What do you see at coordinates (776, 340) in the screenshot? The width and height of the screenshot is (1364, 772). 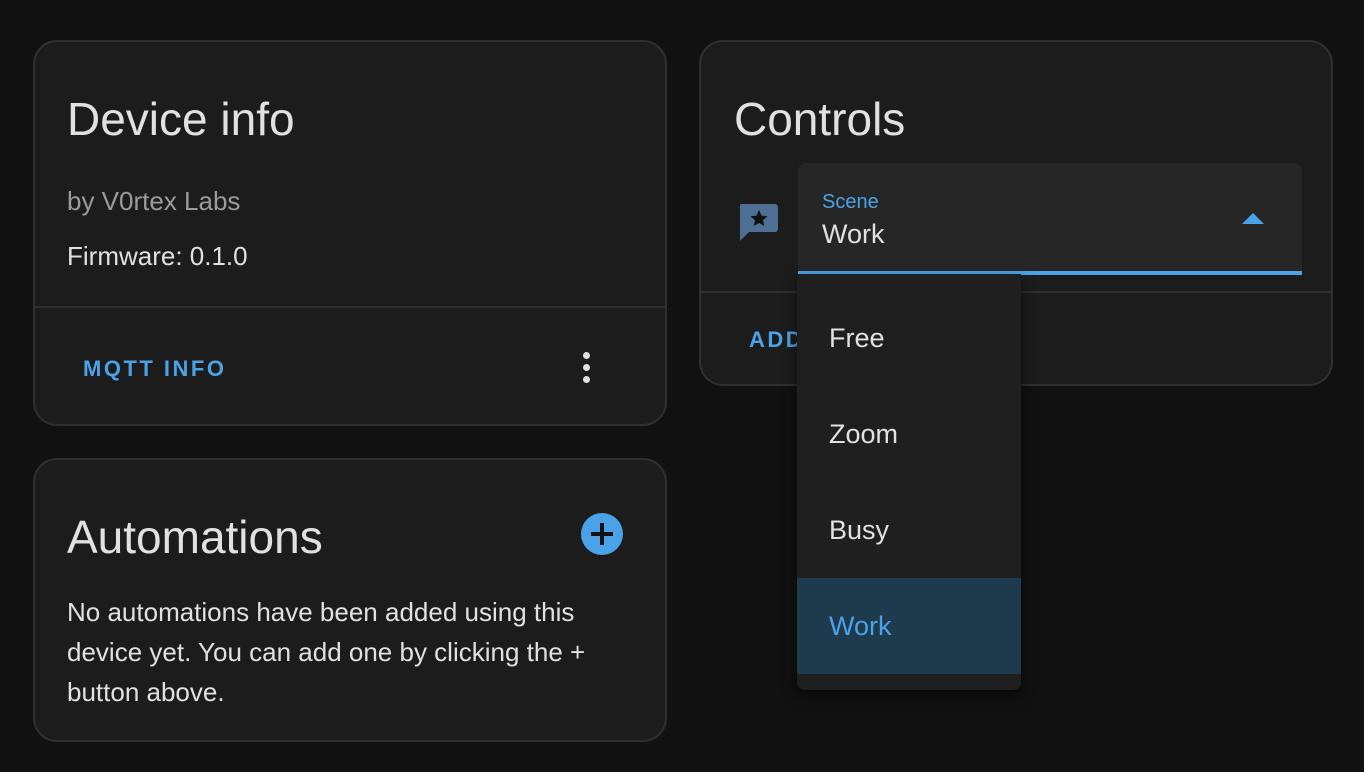 I see `add-button: ADD` at bounding box center [776, 340].